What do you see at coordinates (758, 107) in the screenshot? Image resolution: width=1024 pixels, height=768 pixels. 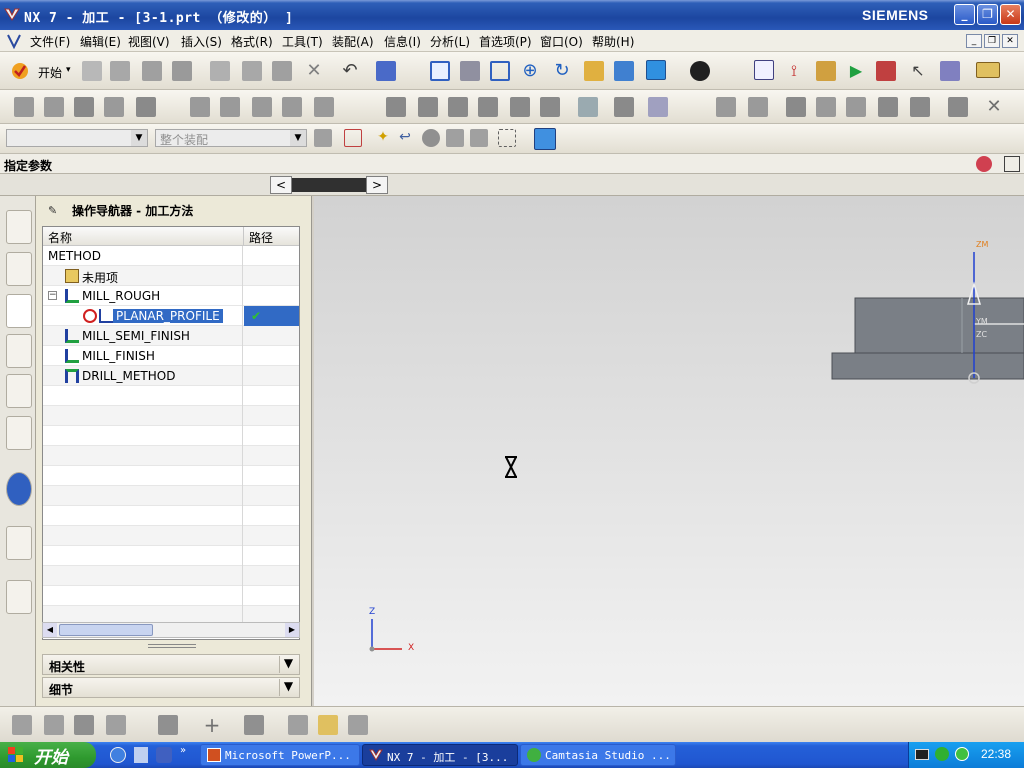 I see `ops-group-2-icon` at bounding box center [758, 107].